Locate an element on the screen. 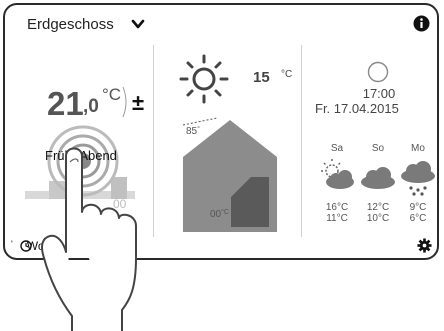 The width and height of the screenshot is (444, 331). gear-icon is located at coordinates (424, 245).